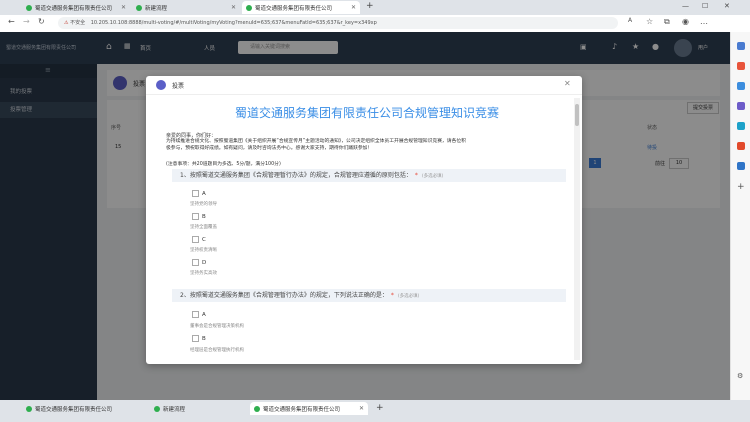 This screenshot has height=422, width=750. I want to click on browser-tab-1: 蜀道交通服务集团有限责任公司 ✕, so click(76, 7).